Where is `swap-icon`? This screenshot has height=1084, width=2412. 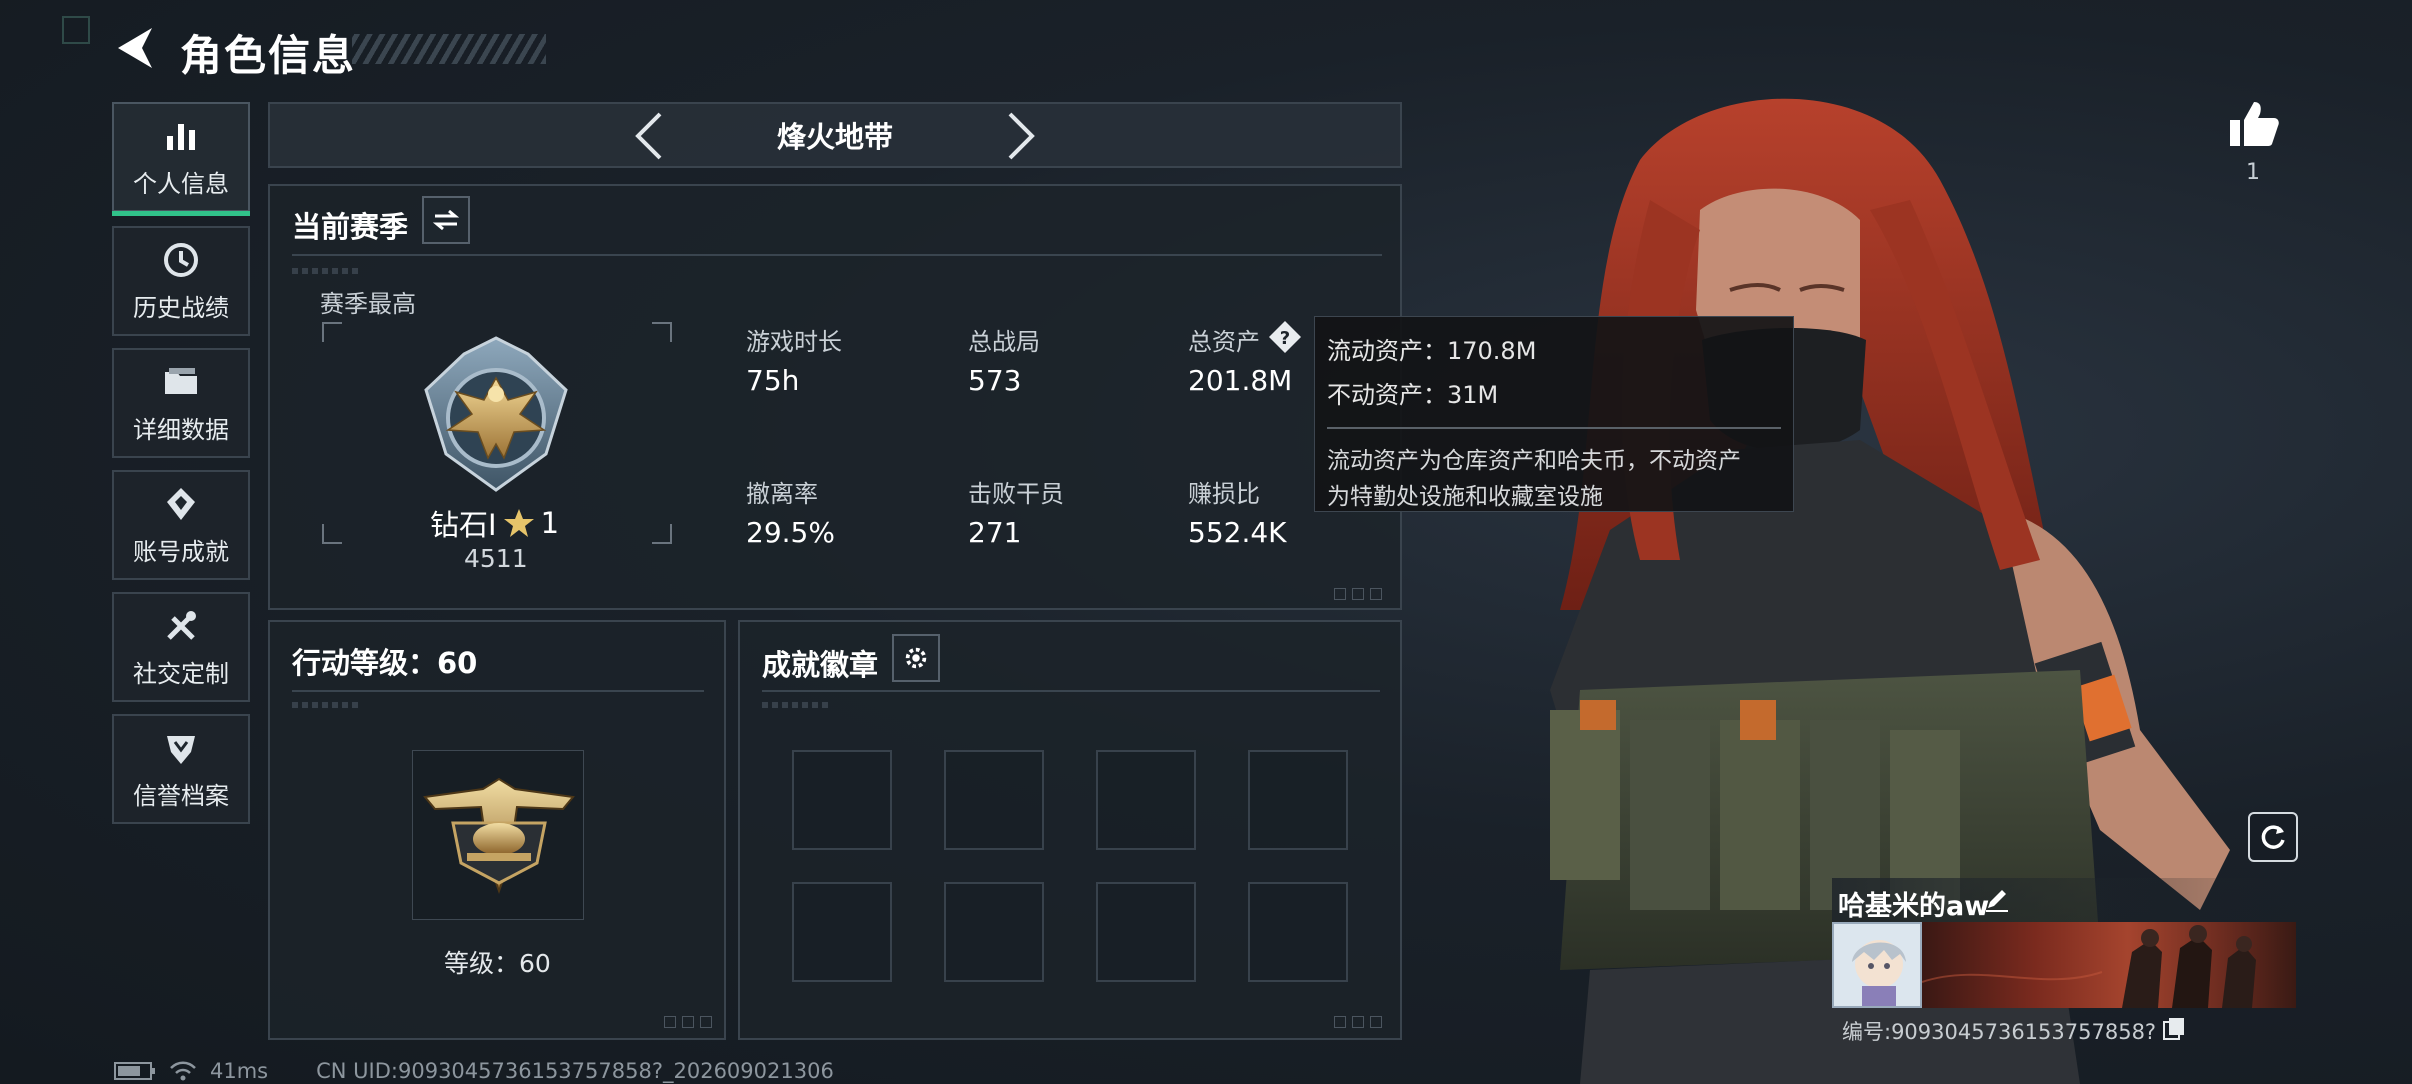 swap-icon is located at coordinates (446, 220).